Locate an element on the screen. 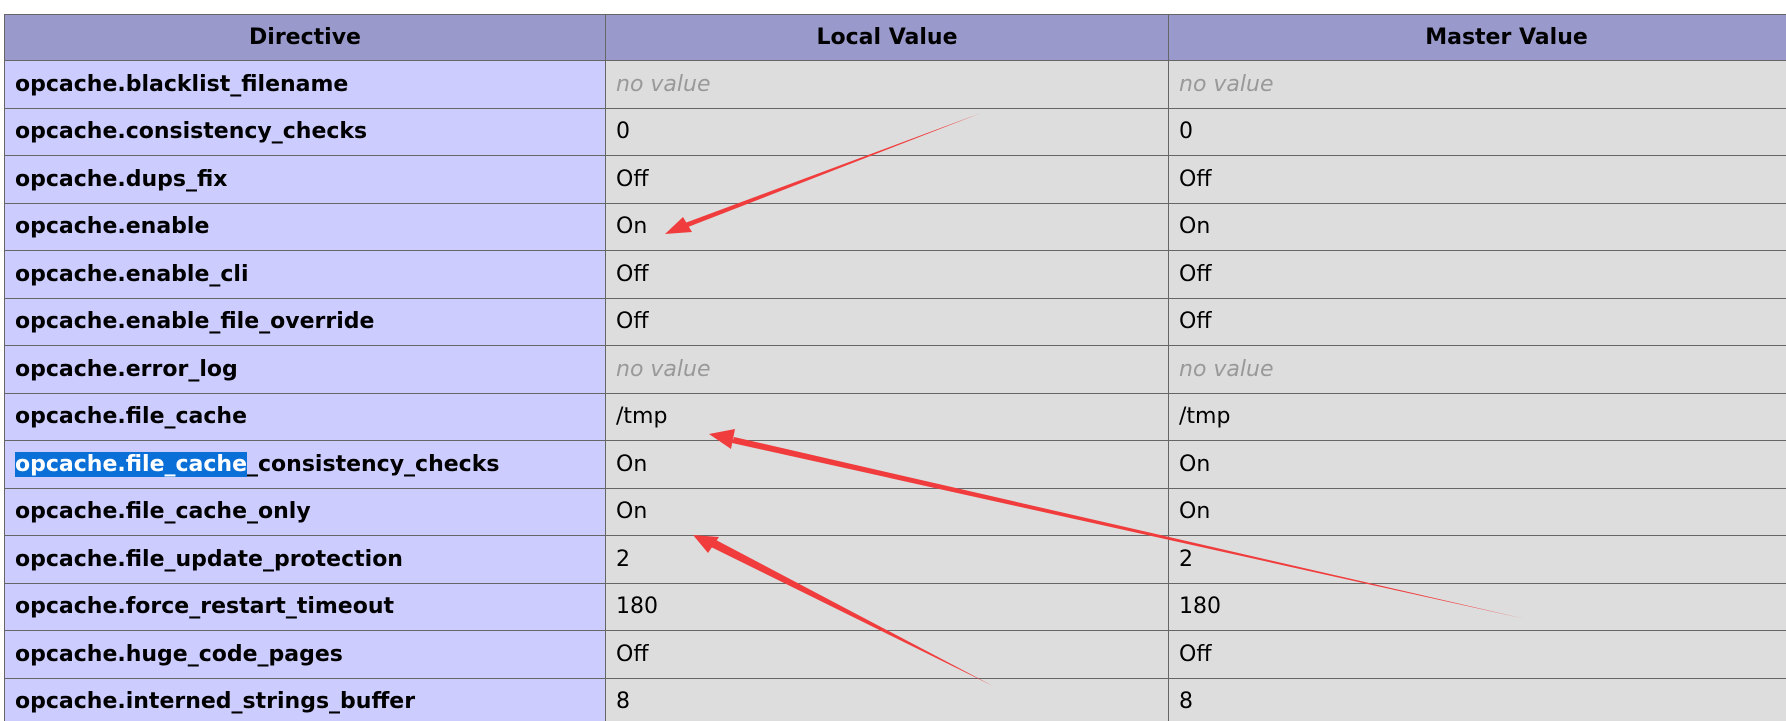  directive-name: opcache.enable_file_override is located at coordinates (305, 321).